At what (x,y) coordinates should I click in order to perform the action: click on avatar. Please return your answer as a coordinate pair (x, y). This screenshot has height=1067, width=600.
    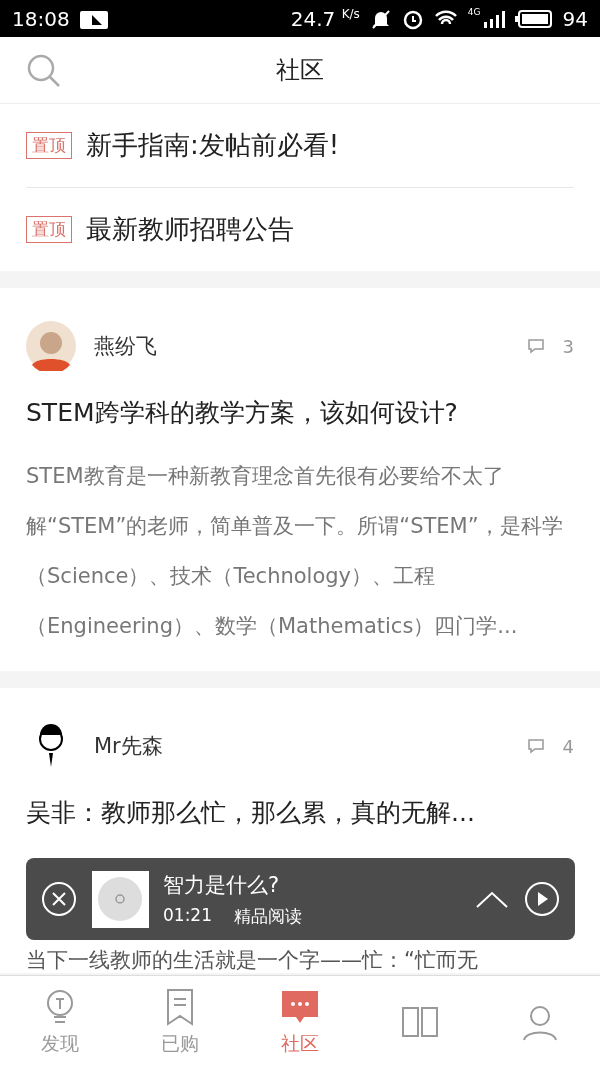
    Looking at the image, I should click on (51, 346).